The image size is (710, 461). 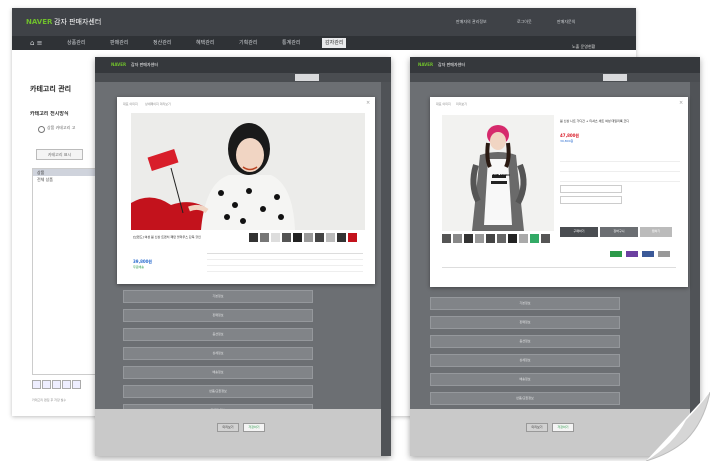 I want to click on tab-products: 상품관리, so click(x=76, y=43).